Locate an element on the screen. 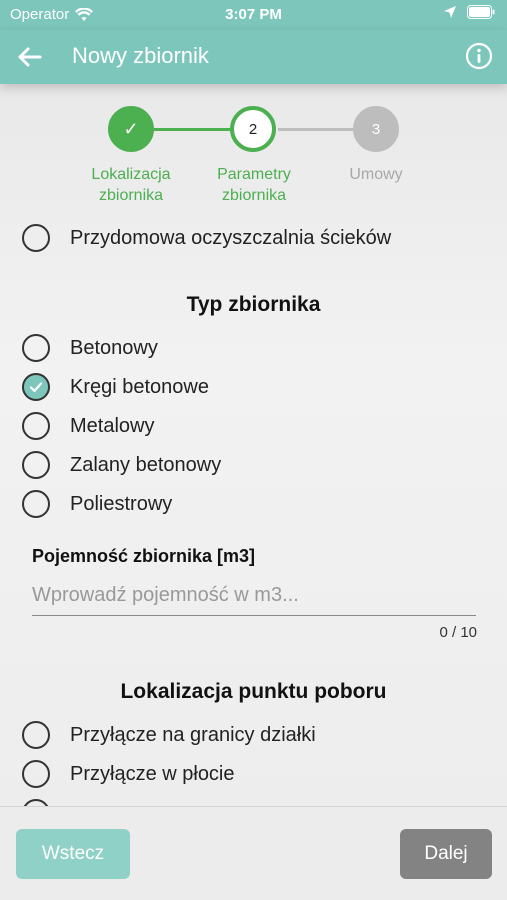 Image resolution: width=507 pixels, height=900 pixels. radio-button-checked is located at coordinates (36, 387).